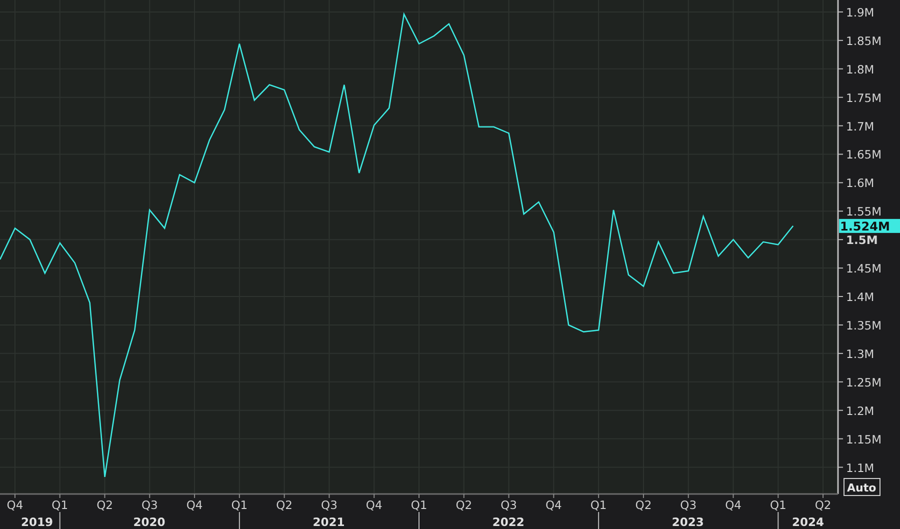  What do you see at coordinates (149, 522) in the screenshot?
I see `year-label: 2020` at bounding box center [149, 522].